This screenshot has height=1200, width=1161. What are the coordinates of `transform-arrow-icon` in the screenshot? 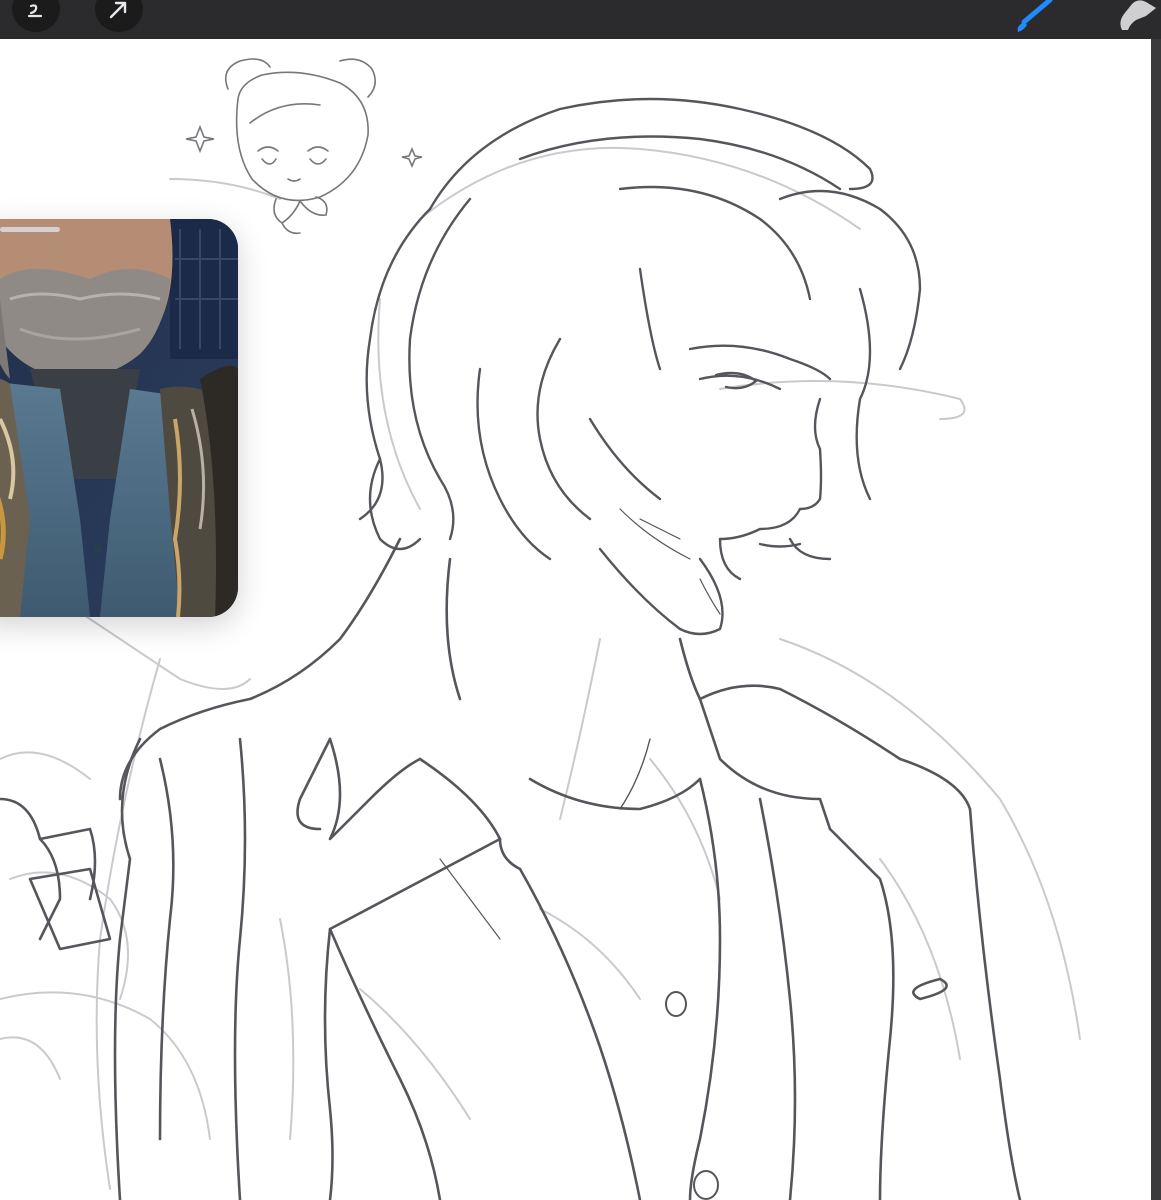 It's located at (119, 16).